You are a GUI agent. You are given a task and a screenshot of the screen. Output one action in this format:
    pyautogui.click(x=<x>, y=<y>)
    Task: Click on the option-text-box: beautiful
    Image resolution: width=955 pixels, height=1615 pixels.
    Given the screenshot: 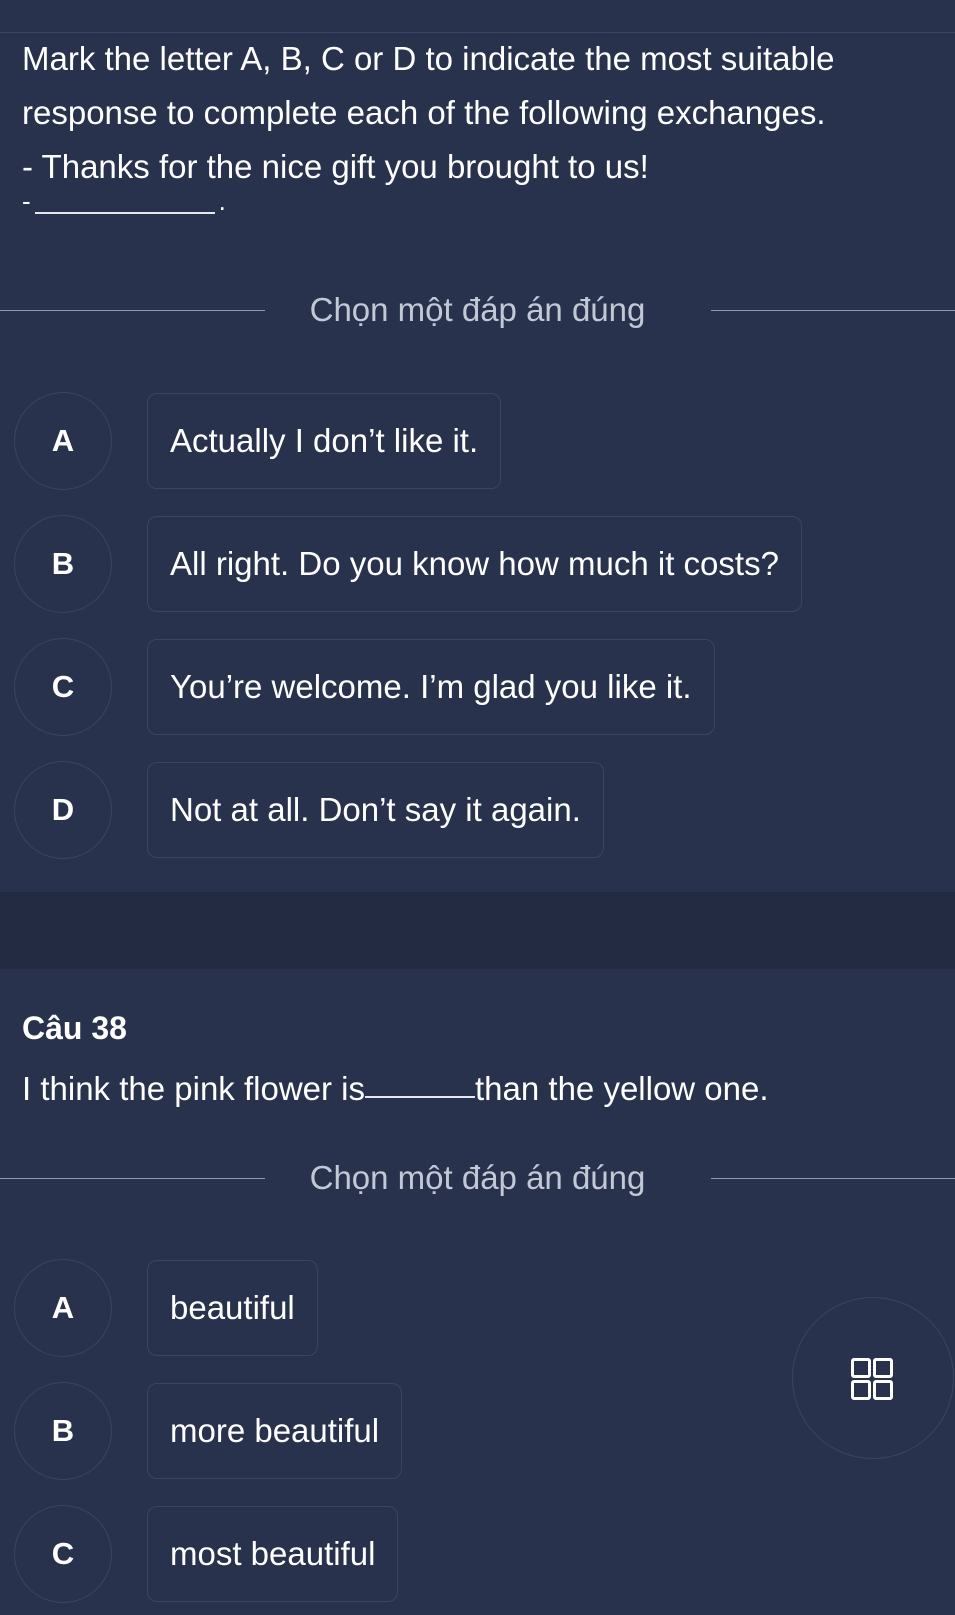 What is the action you would take?
    pyautogui.click(x=232, y=1308)
    